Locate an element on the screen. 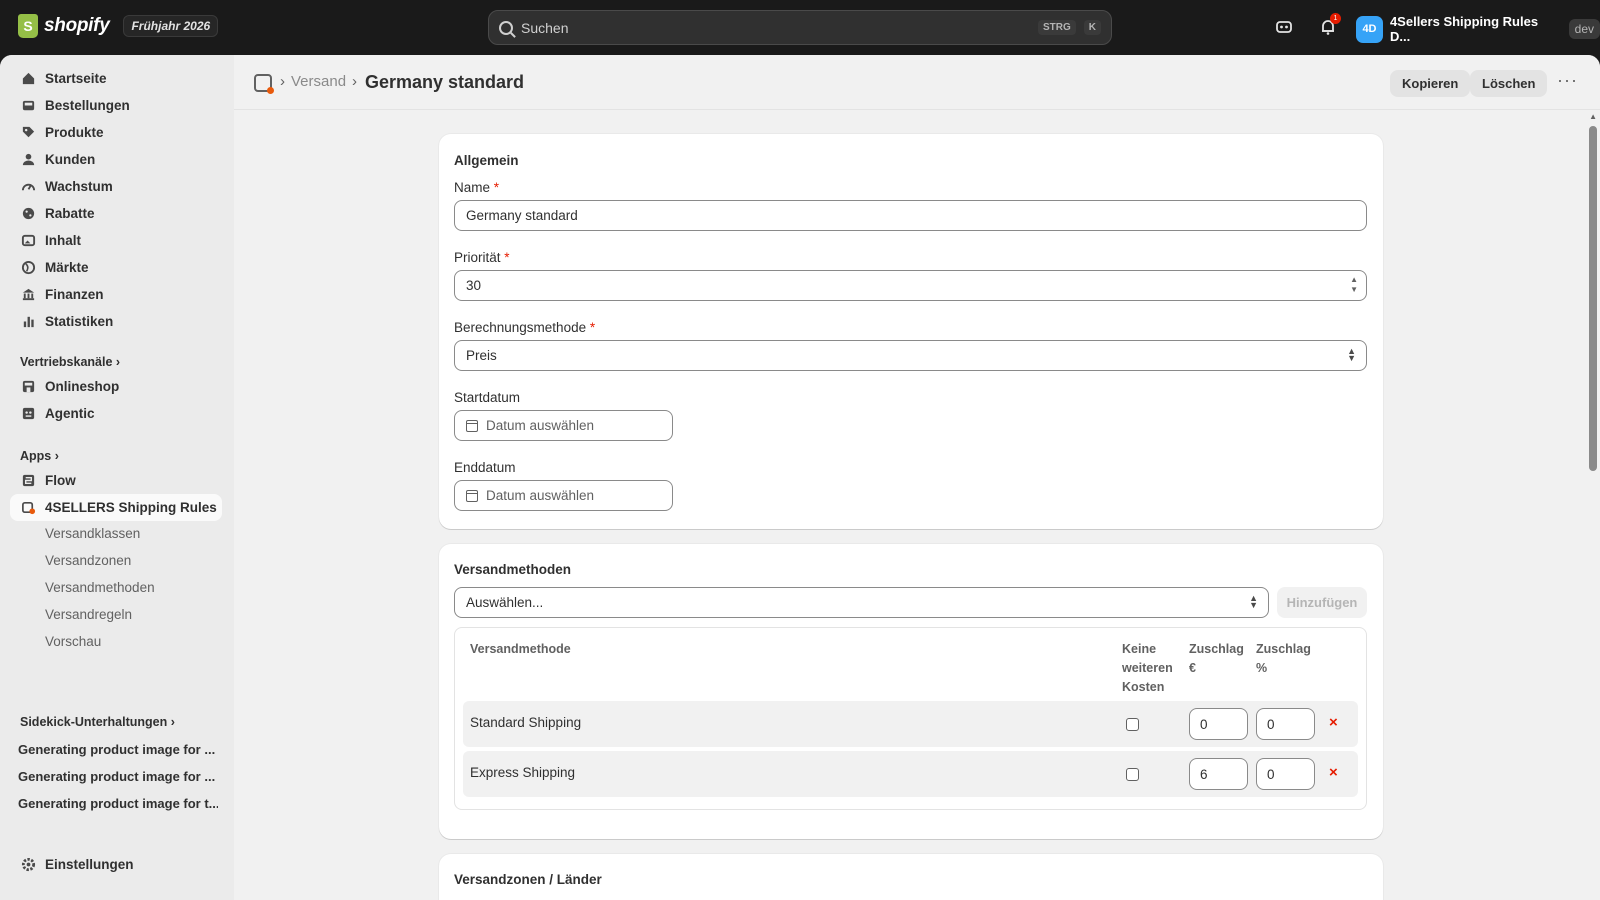 This screenshot has height=900, width=1600. sidebar-item-label: 4SELLERS Shipping Rules is located at coordinates (131, 507).